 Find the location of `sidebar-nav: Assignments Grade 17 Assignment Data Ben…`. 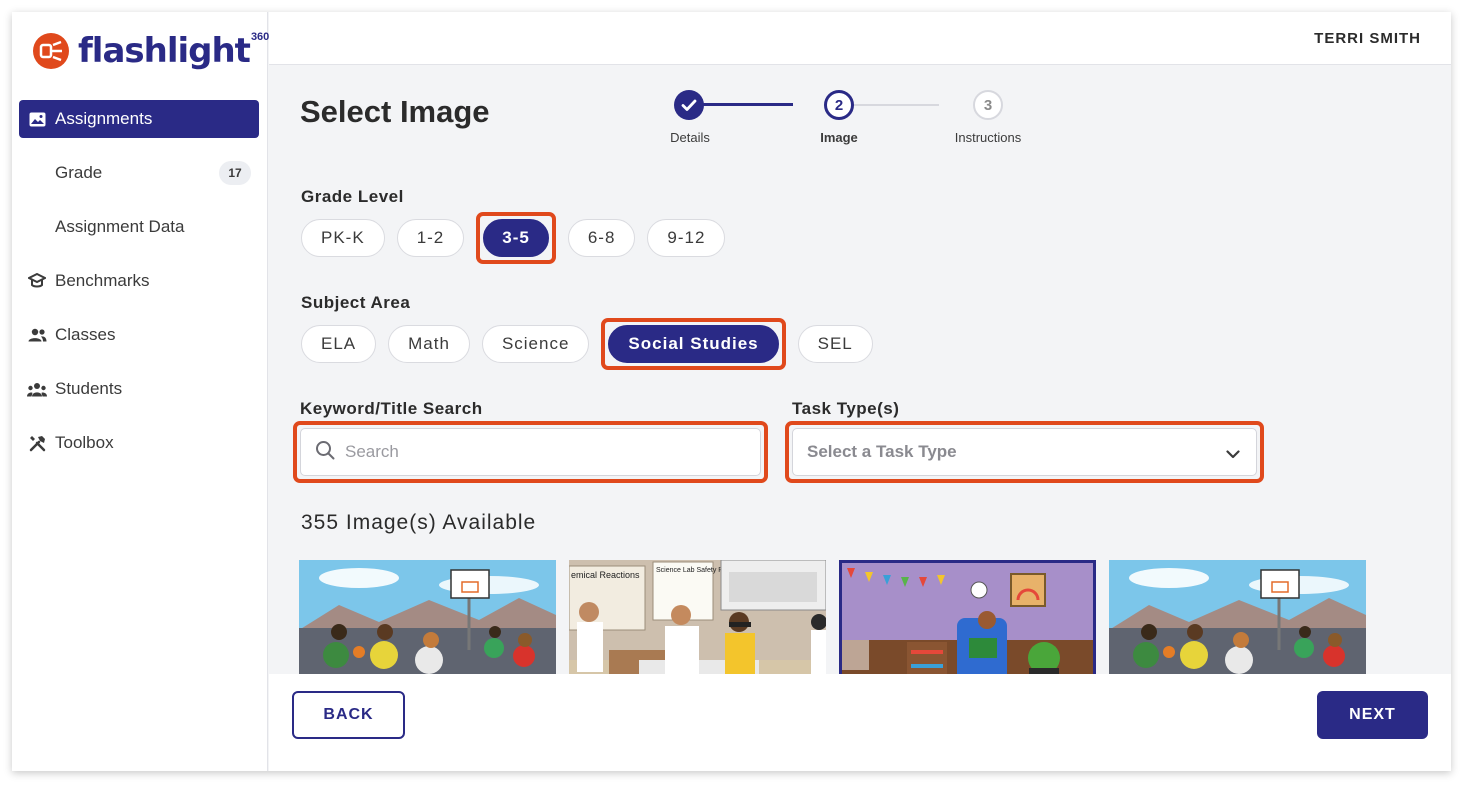

sidebar-nav: Assignments Grade 17 Assignment Data Ben… is located at coordinates (139, 289).